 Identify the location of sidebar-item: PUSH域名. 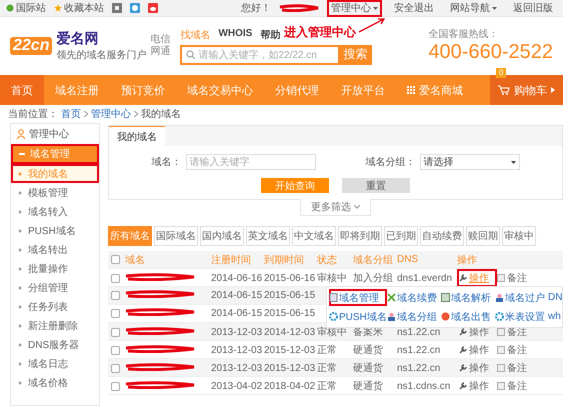
(55, 230).